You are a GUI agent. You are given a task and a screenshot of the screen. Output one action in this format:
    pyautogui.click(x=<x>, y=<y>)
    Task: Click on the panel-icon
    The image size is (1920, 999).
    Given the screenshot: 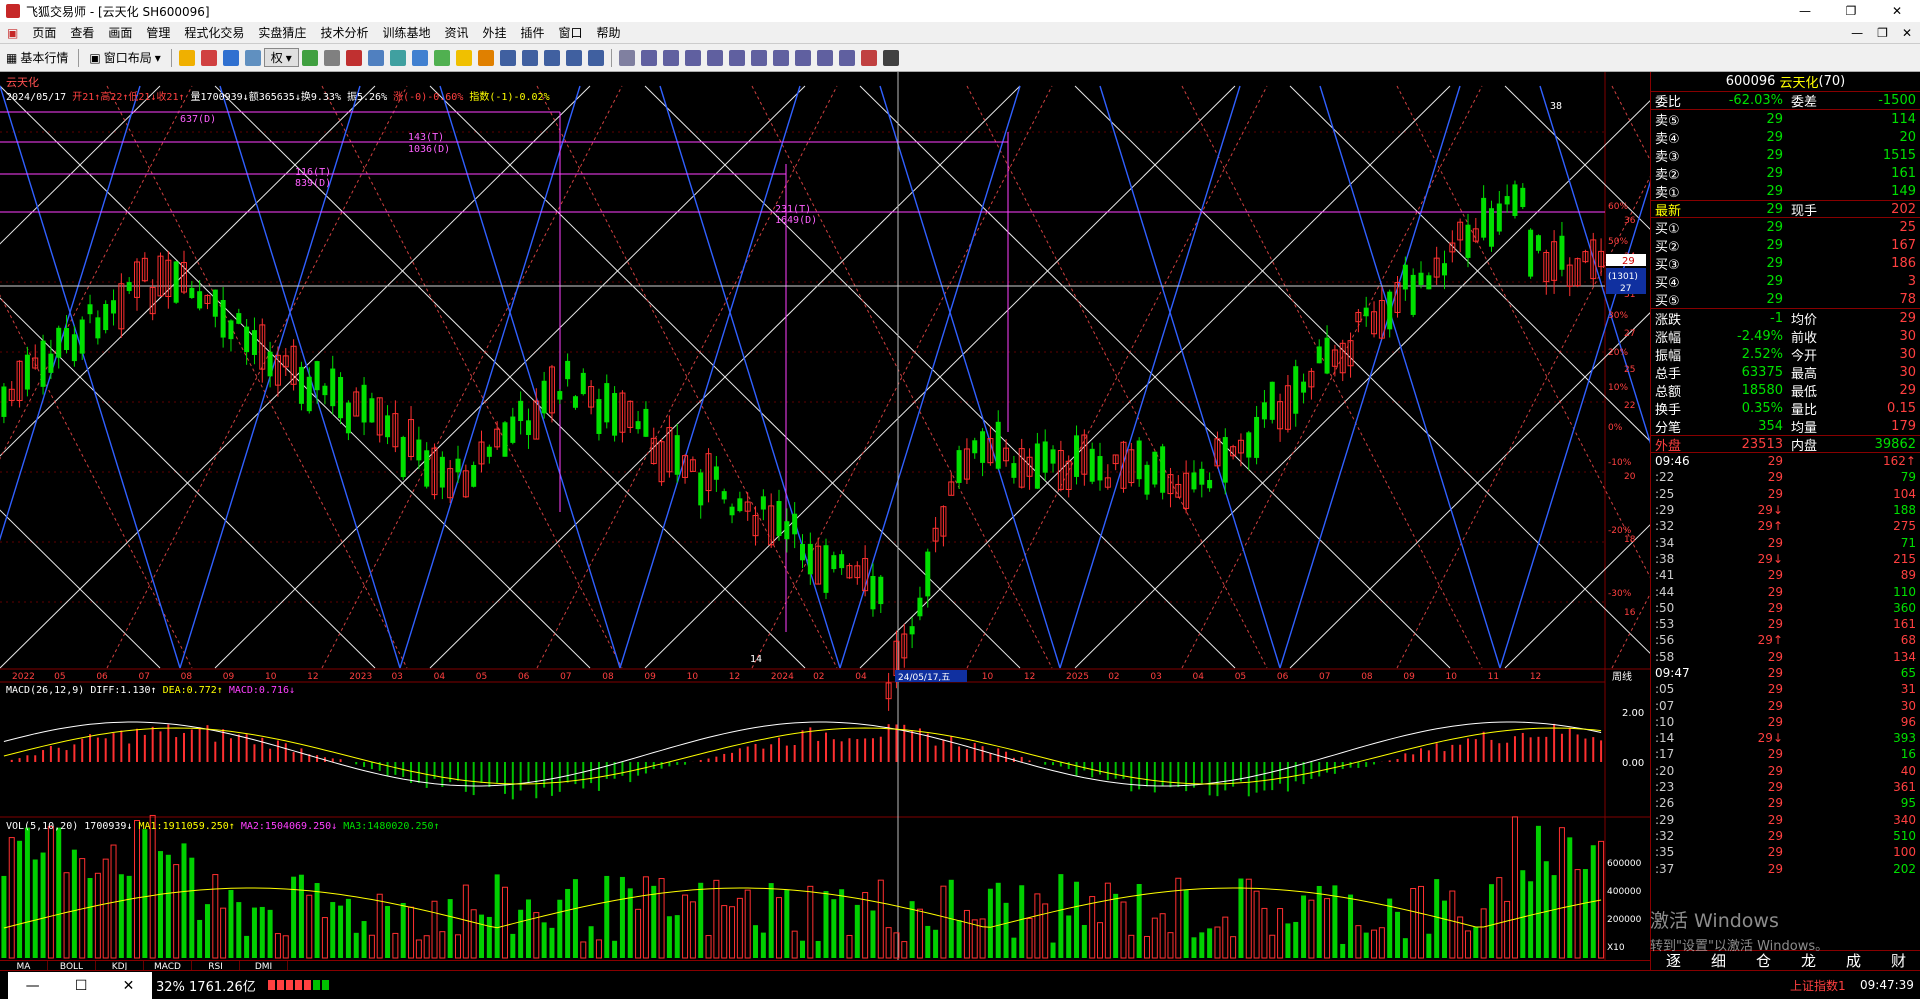 What is the action you would take?
    pyautogui.click(x=529, y=57)
    